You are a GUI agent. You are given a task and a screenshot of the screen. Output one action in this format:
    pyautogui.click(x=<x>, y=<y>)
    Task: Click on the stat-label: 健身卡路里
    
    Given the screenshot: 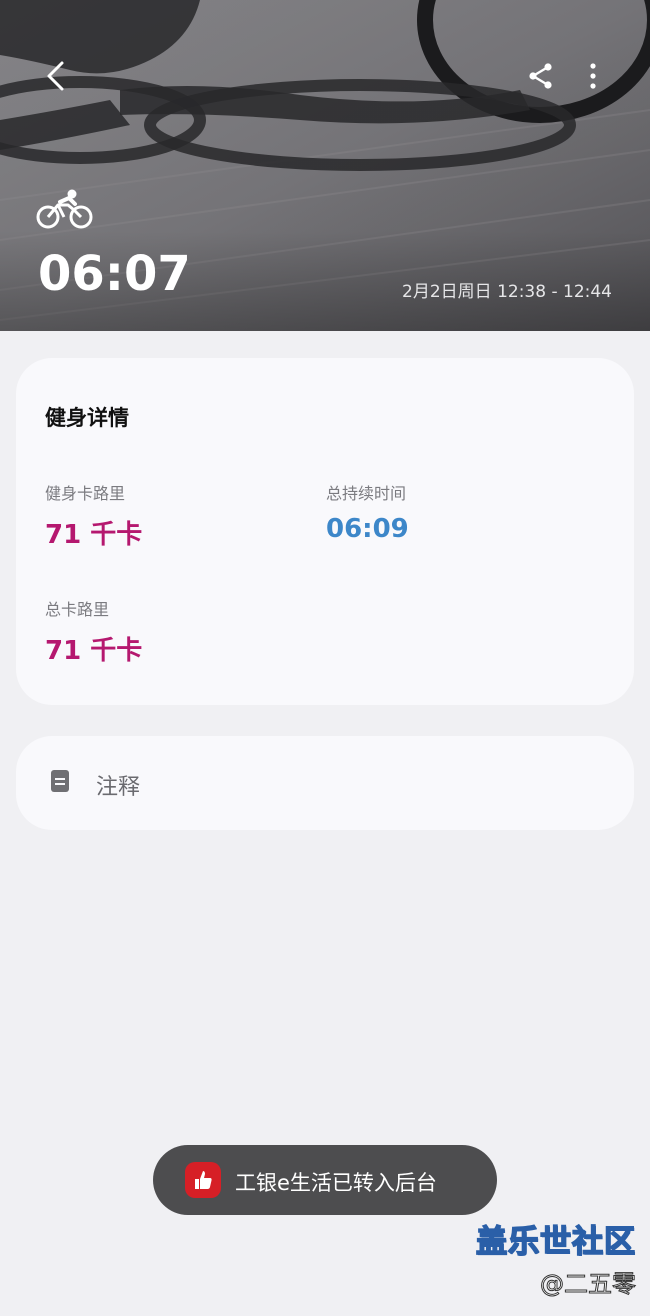 What is the action you would take?
    pyautogui.click(x=85, y=493)
    